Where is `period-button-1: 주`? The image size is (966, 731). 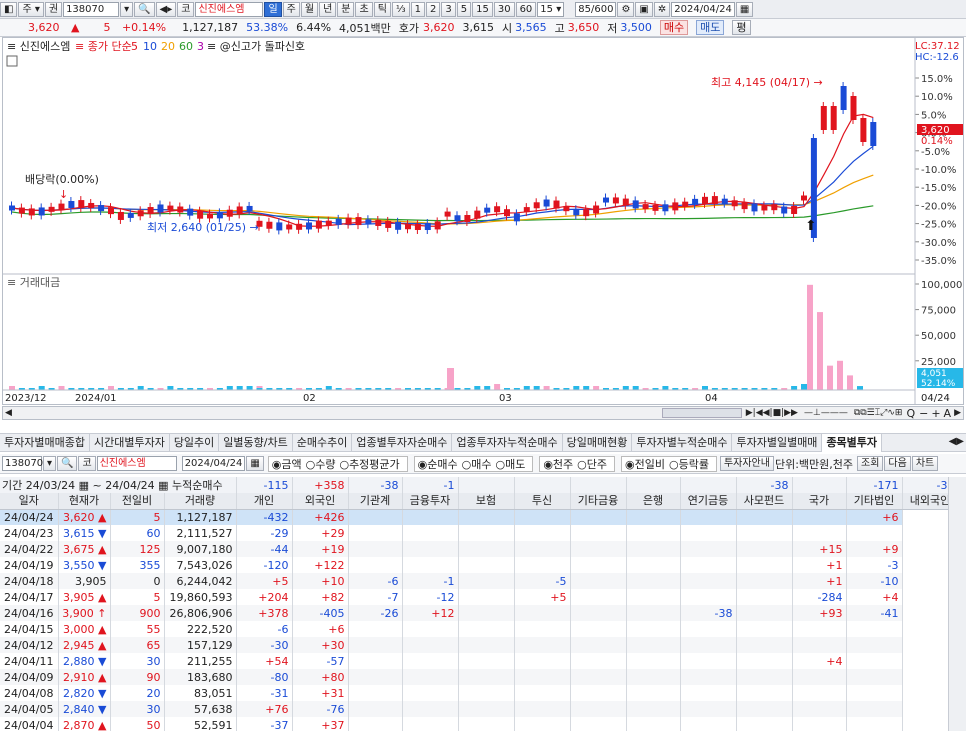
period-button-1: 주 is located at coordinates (291, 9).